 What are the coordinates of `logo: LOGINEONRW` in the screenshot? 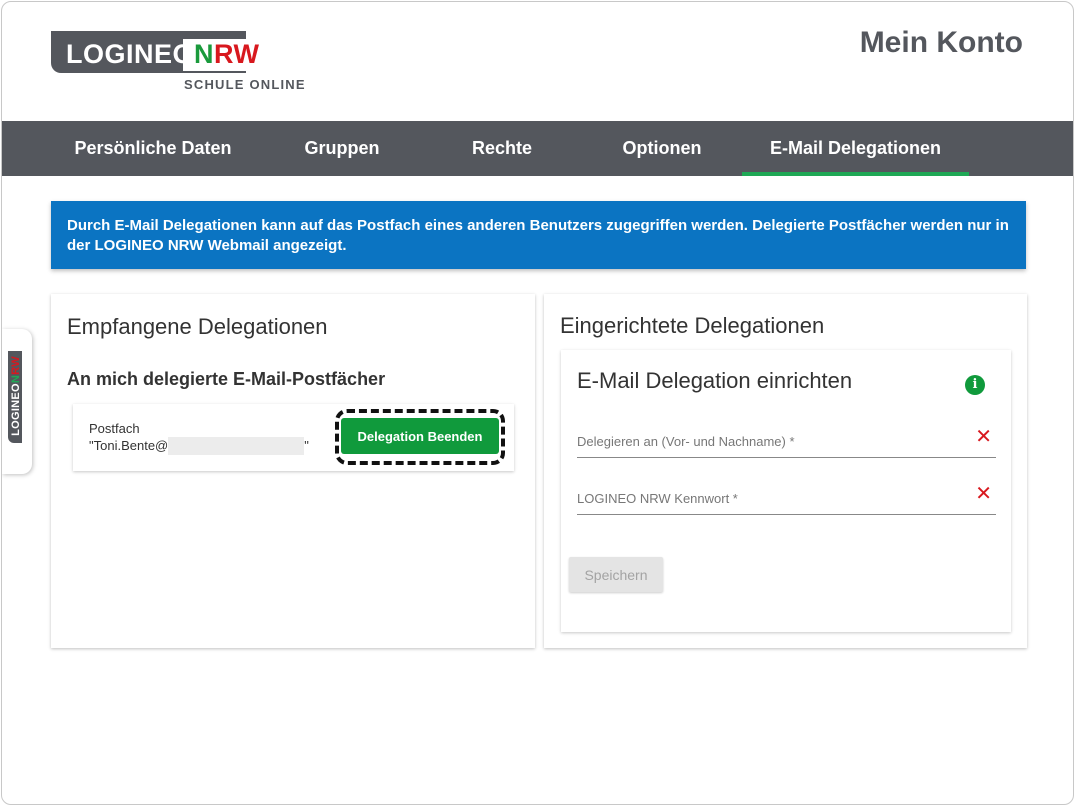 It's located at (163, 54).